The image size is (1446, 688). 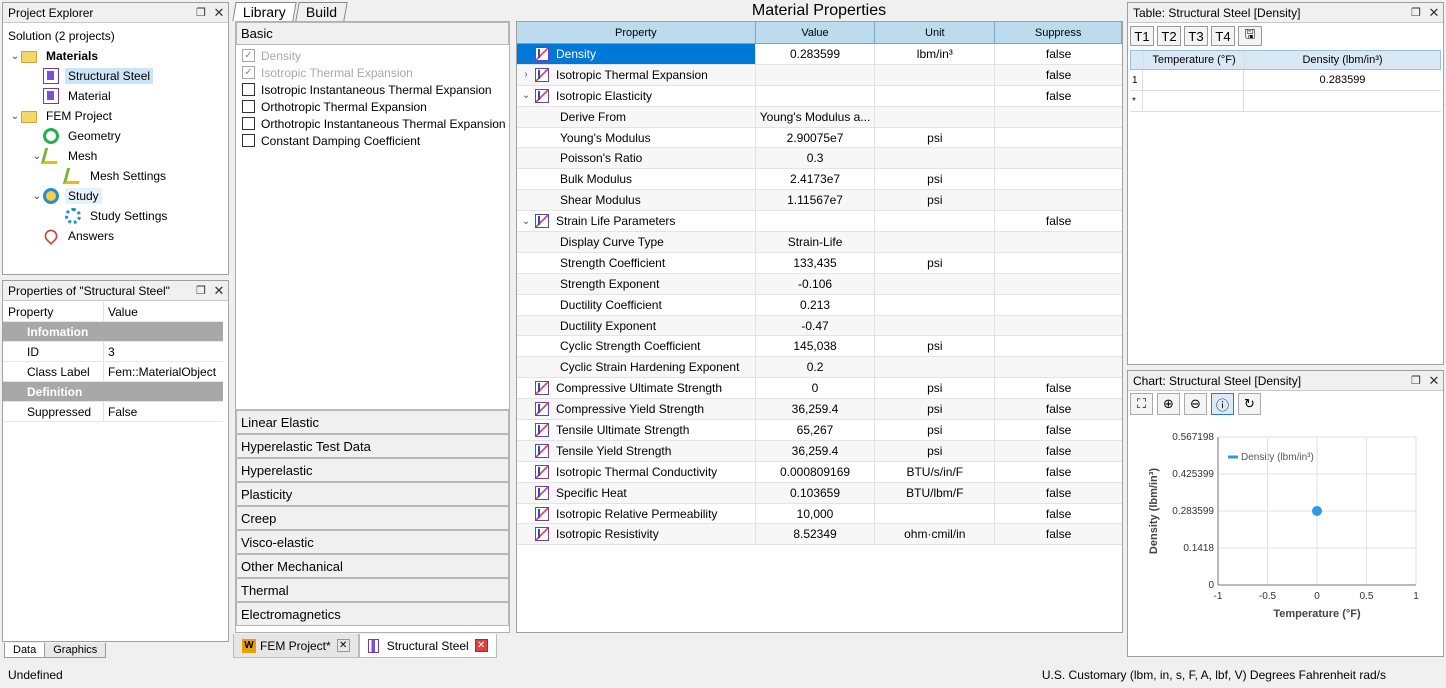 What do you see at coordinates (816, 242) in the screenshot?
I see `value-cell: Strain-Life` at bounding box center [816, 242].